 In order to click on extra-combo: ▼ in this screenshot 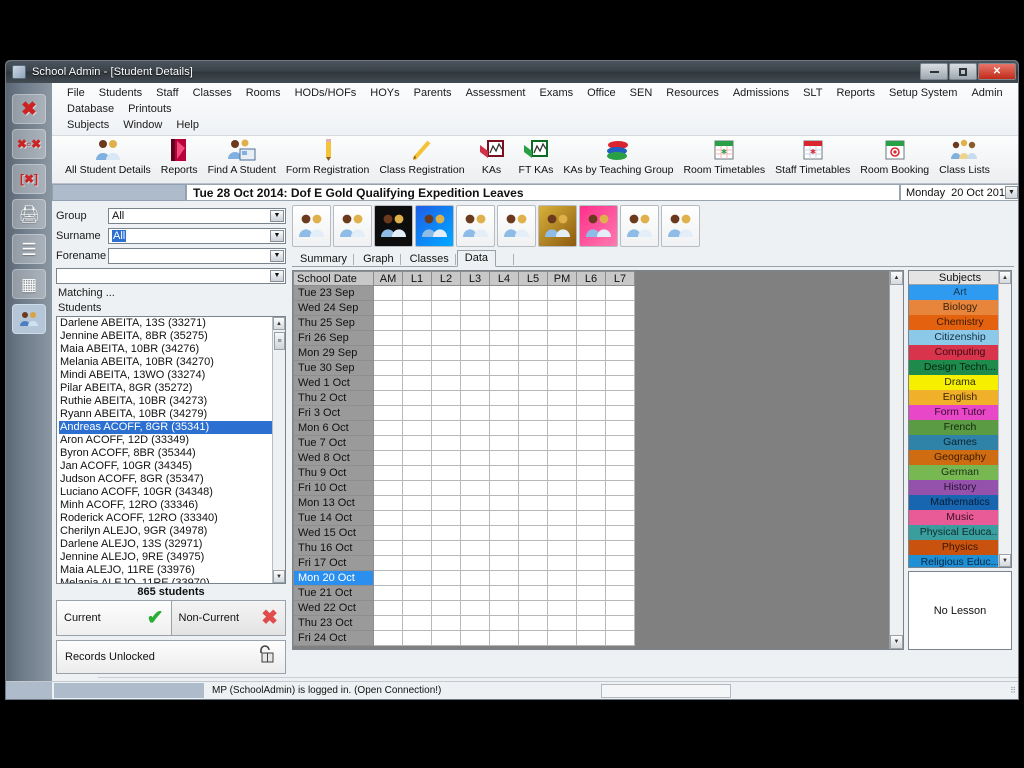, I will do `click(171, 275)`.